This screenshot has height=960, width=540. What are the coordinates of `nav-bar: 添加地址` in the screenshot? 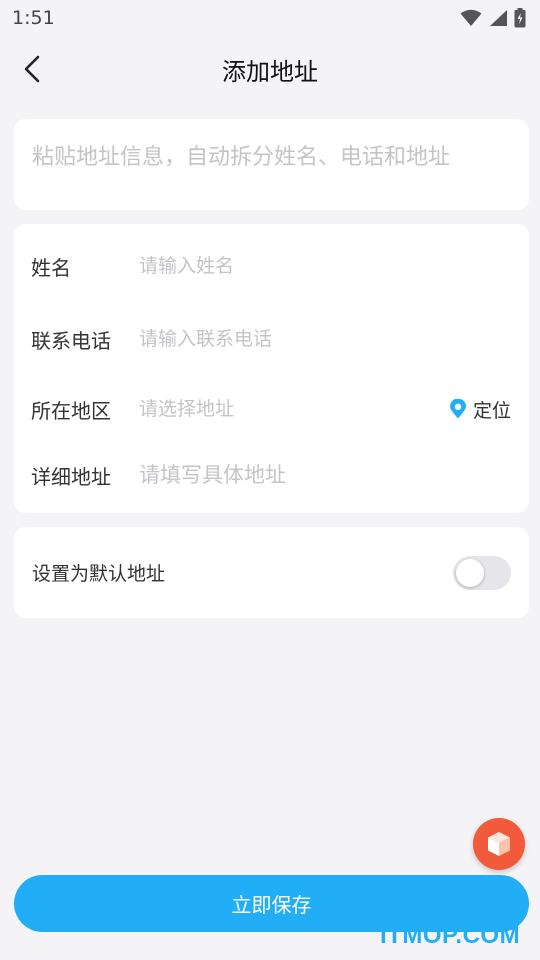 It's located at (270, 69).